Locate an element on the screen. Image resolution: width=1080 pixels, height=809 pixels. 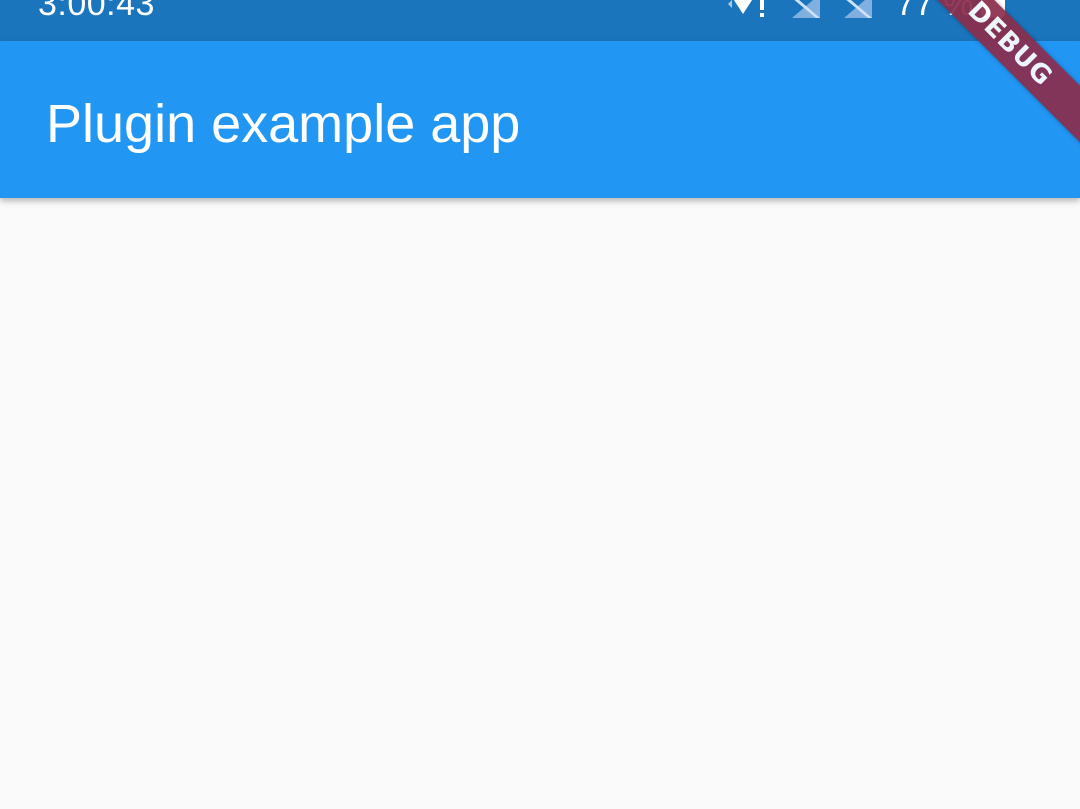
status-time: 3:00:43 is located at coordinates (96, 11).